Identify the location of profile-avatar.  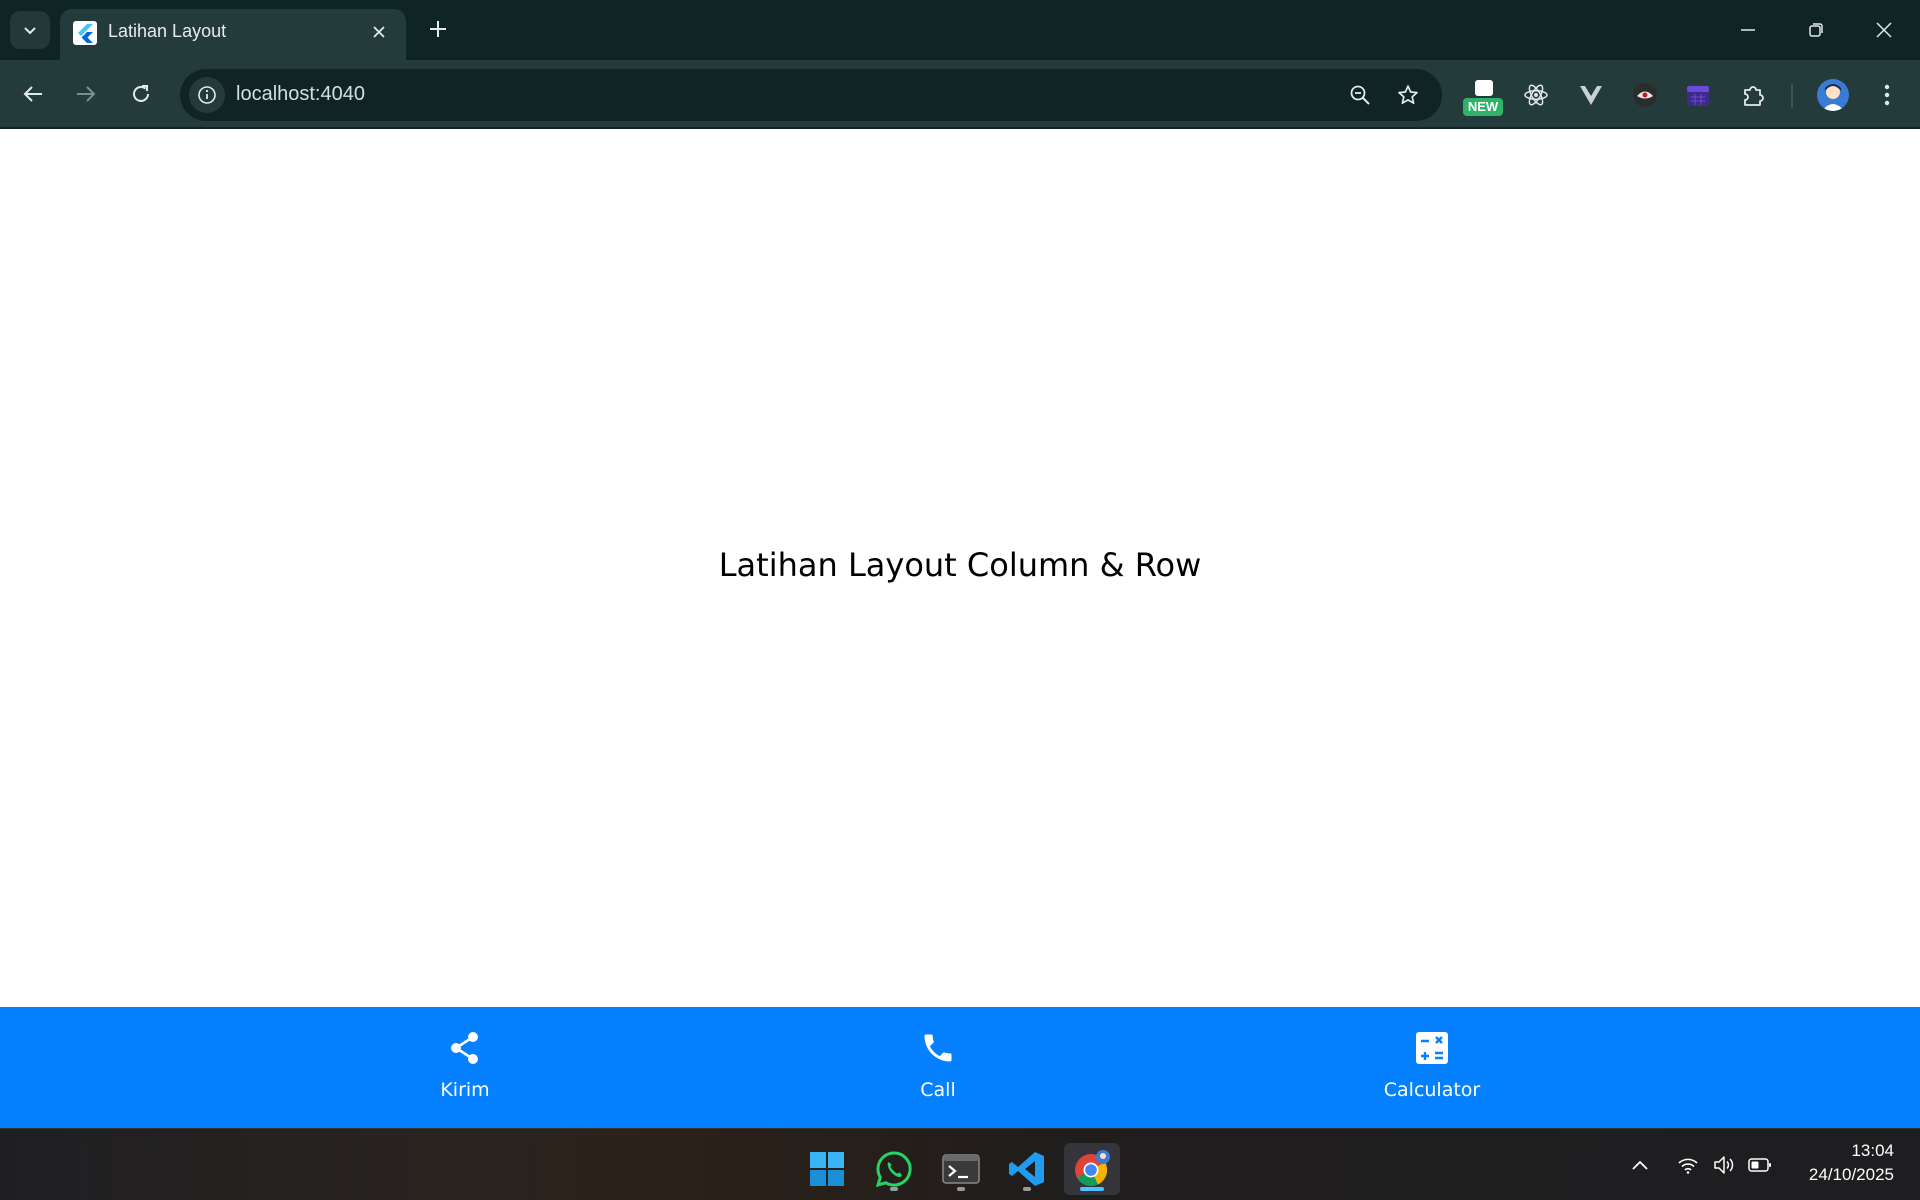
(1833, 95).